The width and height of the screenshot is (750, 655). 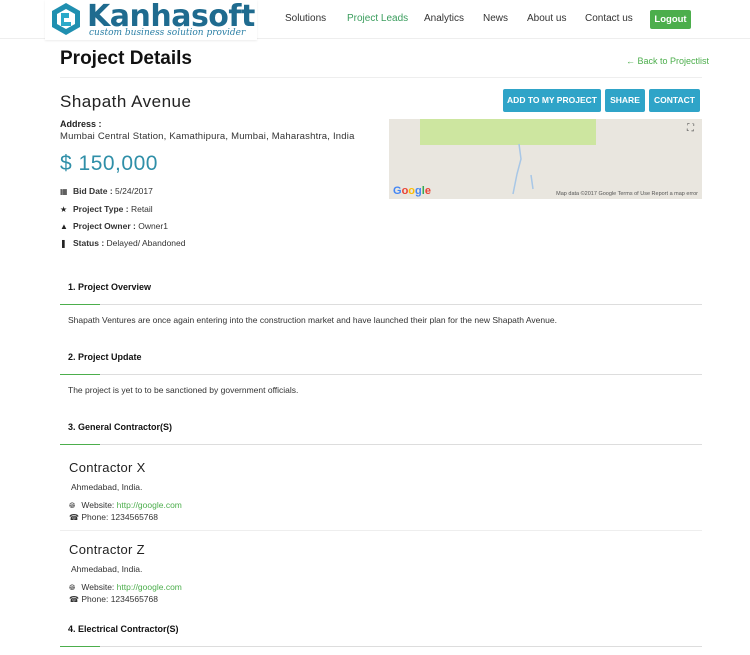 What do you see at coordinates (120, 427) in the screenshot?
I see `section-title-general-contractors: 3. General Contractor(S)` at bounding box center [120, 427].